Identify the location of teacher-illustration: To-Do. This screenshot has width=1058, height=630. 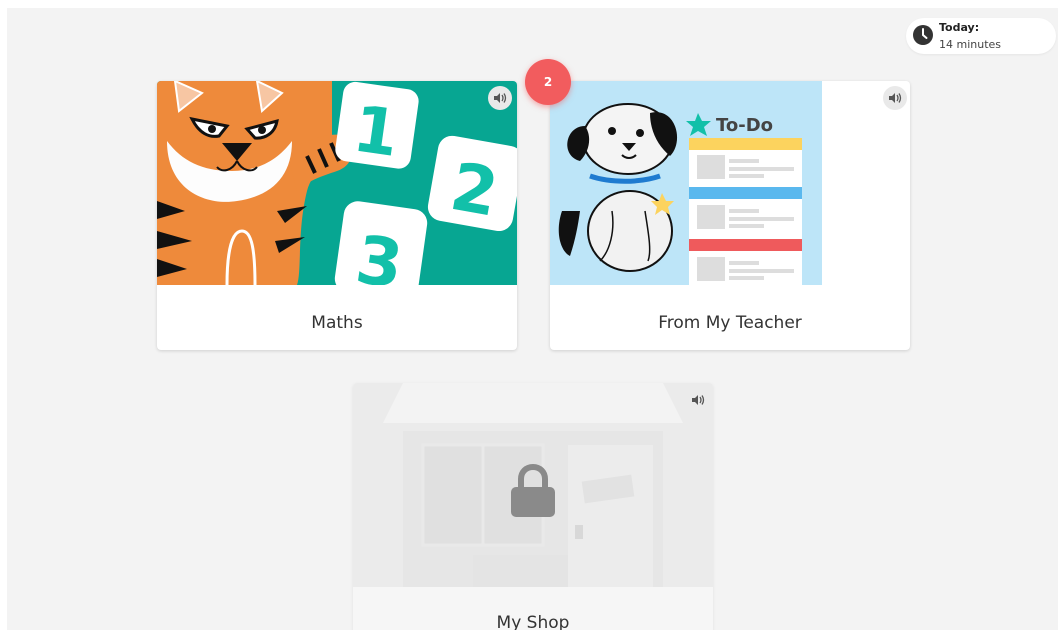
(686, 183).